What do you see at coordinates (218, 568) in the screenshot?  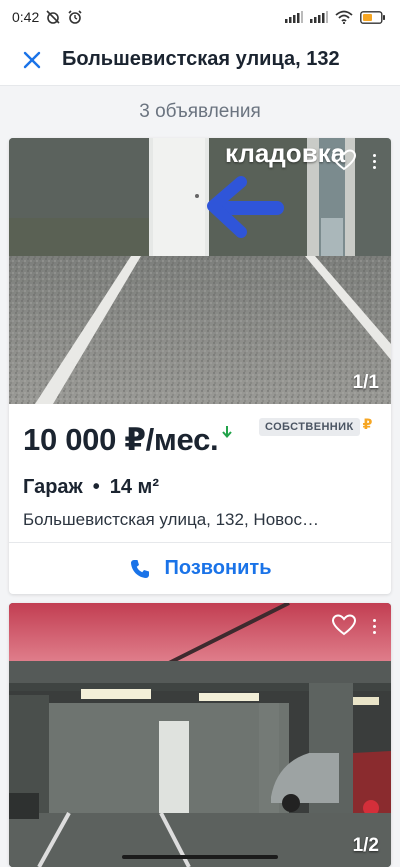 I see `call-button-label: Позвонить` at bounding box center [218, 568].